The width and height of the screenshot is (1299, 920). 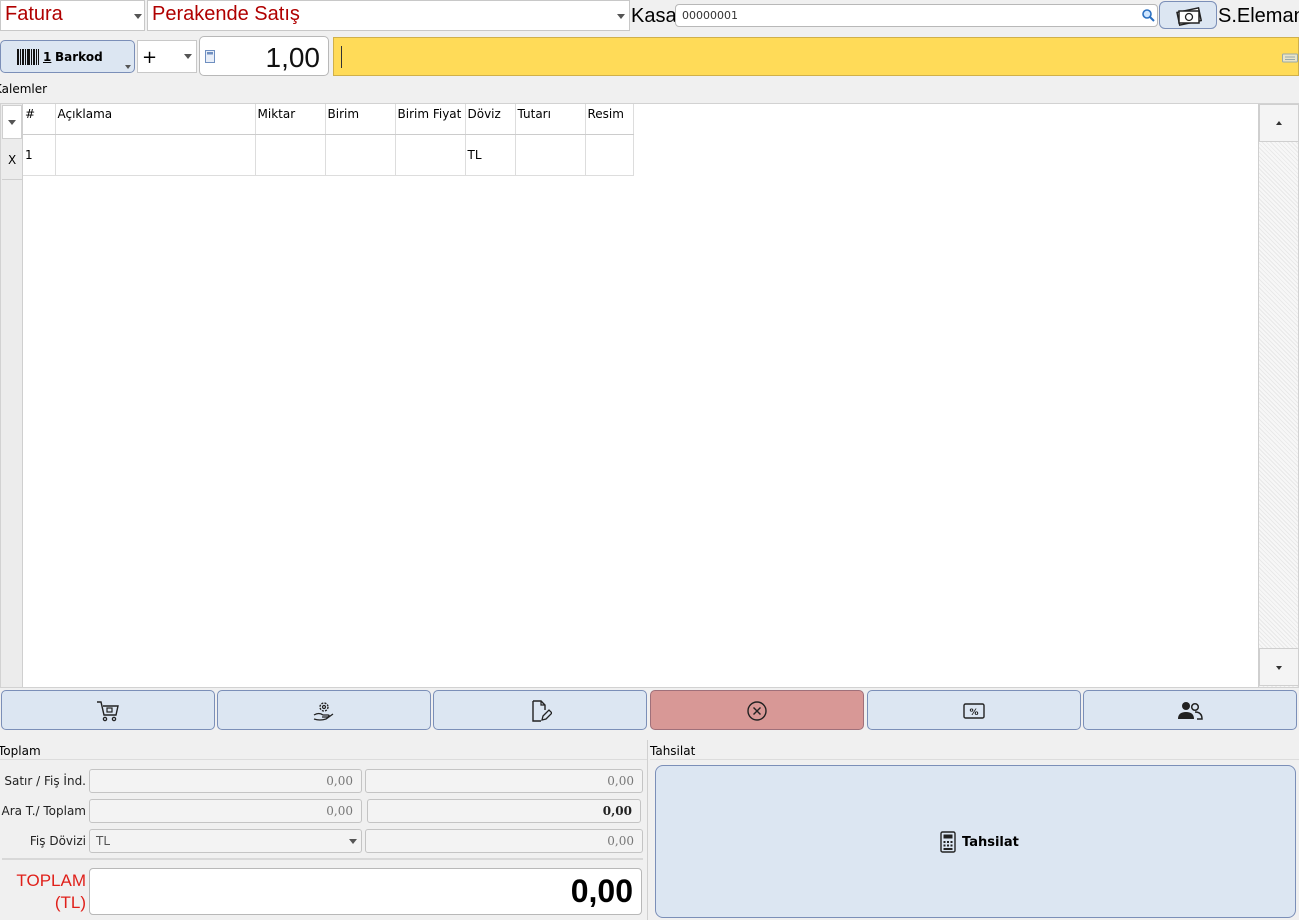 I want to click on discount-button: %, so click(x=974, y=710).